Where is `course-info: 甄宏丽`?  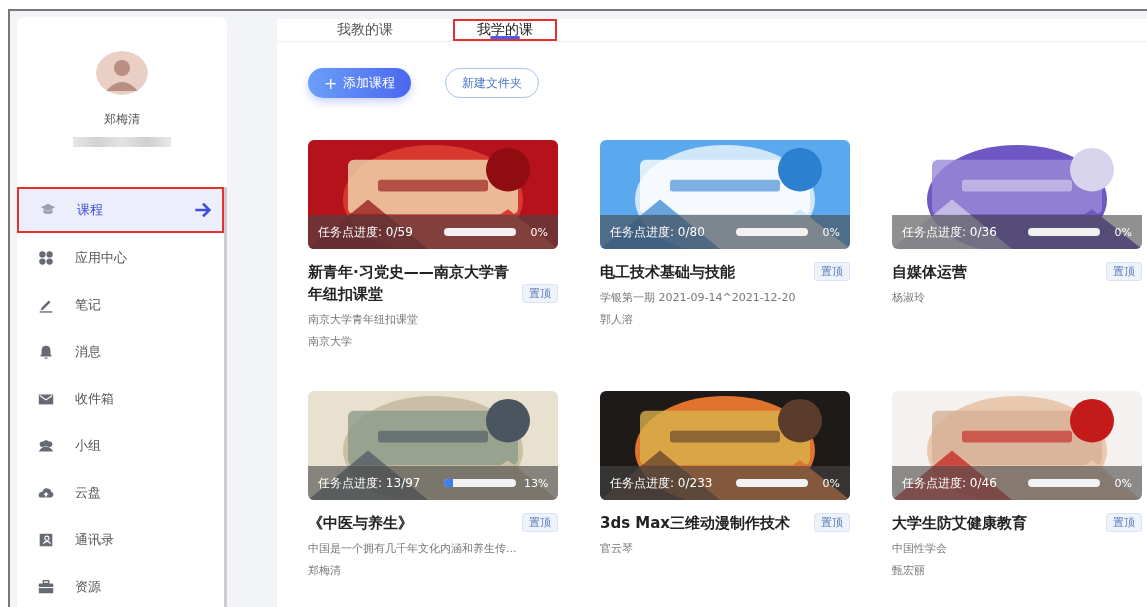 course-info: 甄宏丽 is located at coordinates (909, 570).